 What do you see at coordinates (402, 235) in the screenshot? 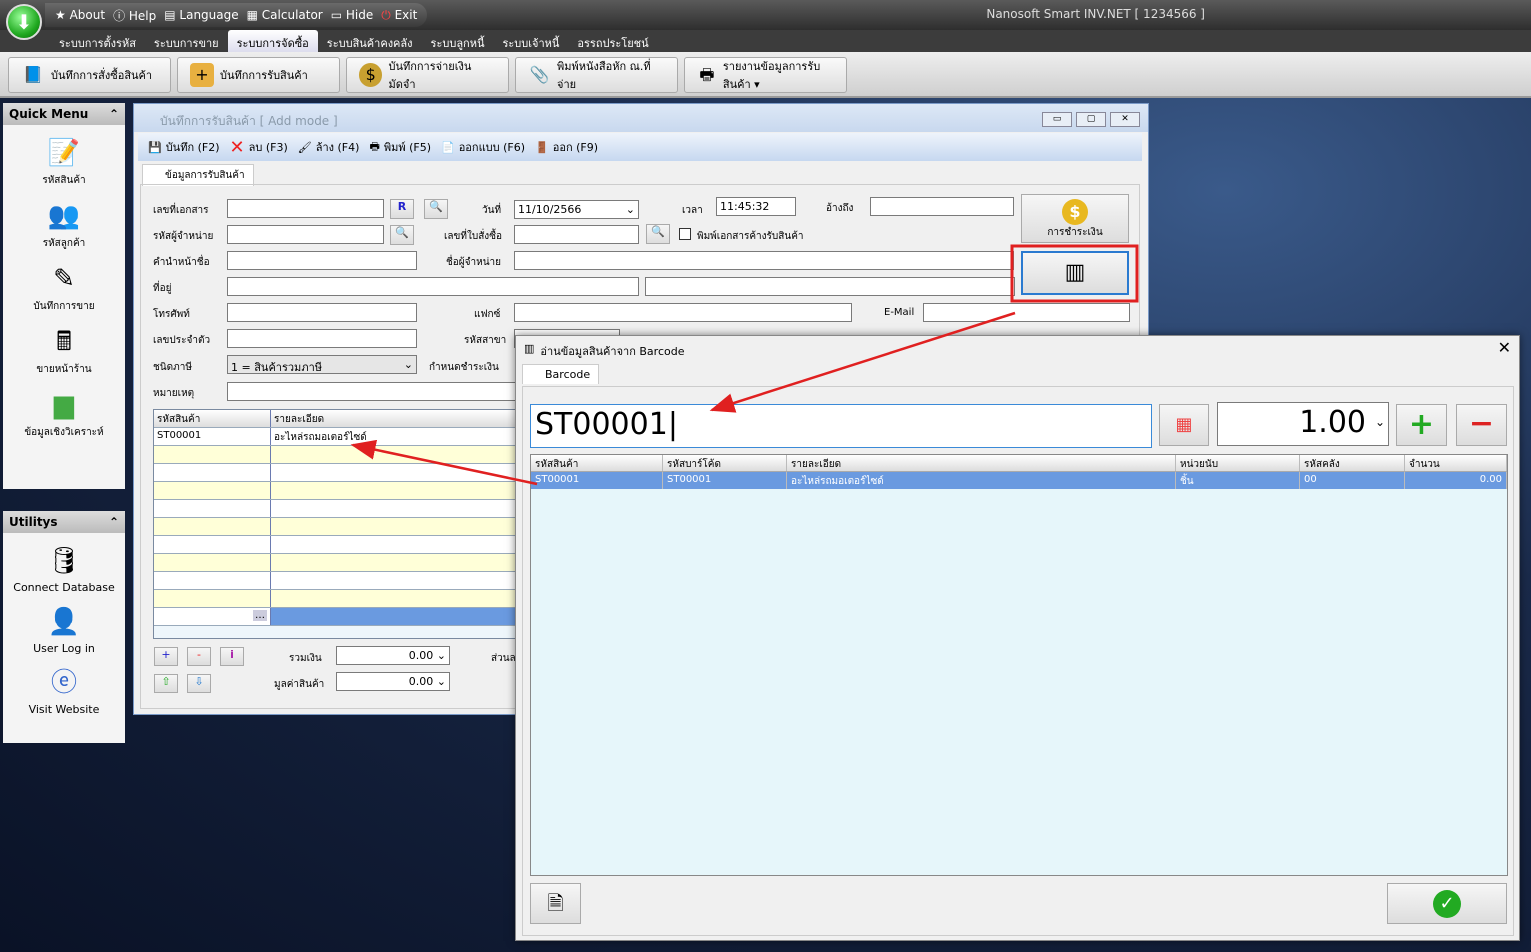
I see `search-supplier-button: 🔍` at bounding box center [402, 235].